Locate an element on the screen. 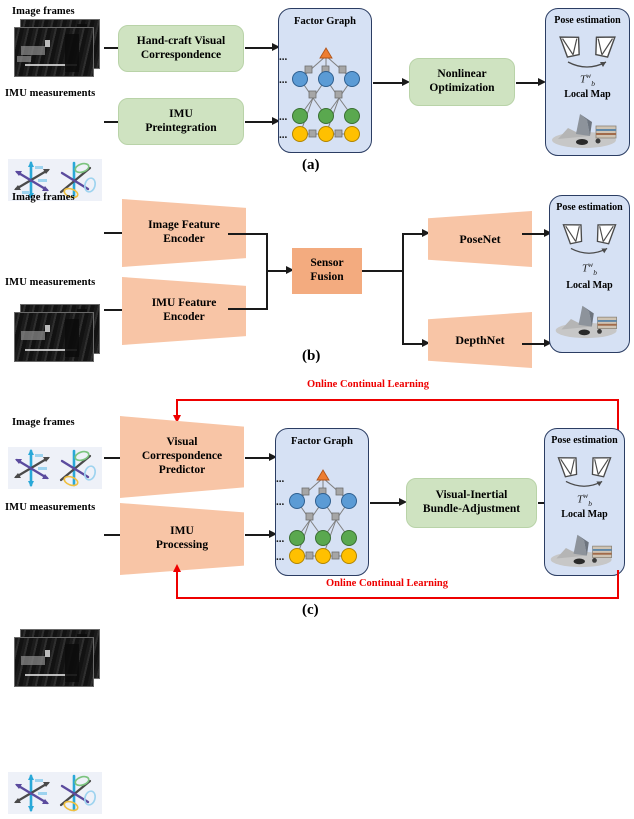 Image resolution: width=634 pixels, height=819 pixels. panel-a-local-map-icon is located at coordinates (584, 131).